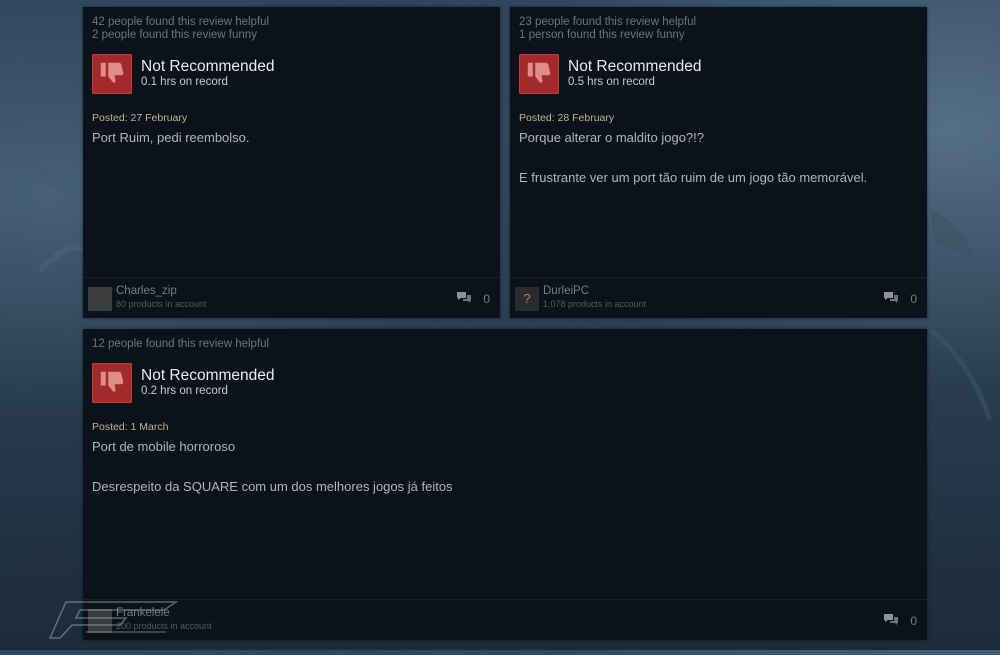 This screenshot has width=1000, height=655. I want to click on review-footer: Frankelele 200 products in account 0, so click(505, 619).